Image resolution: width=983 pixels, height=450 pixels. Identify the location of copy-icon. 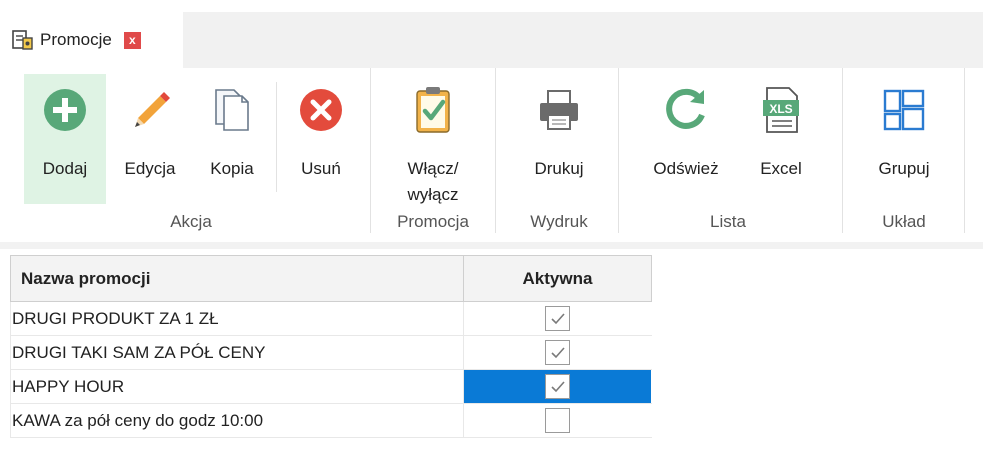
(232, 110).